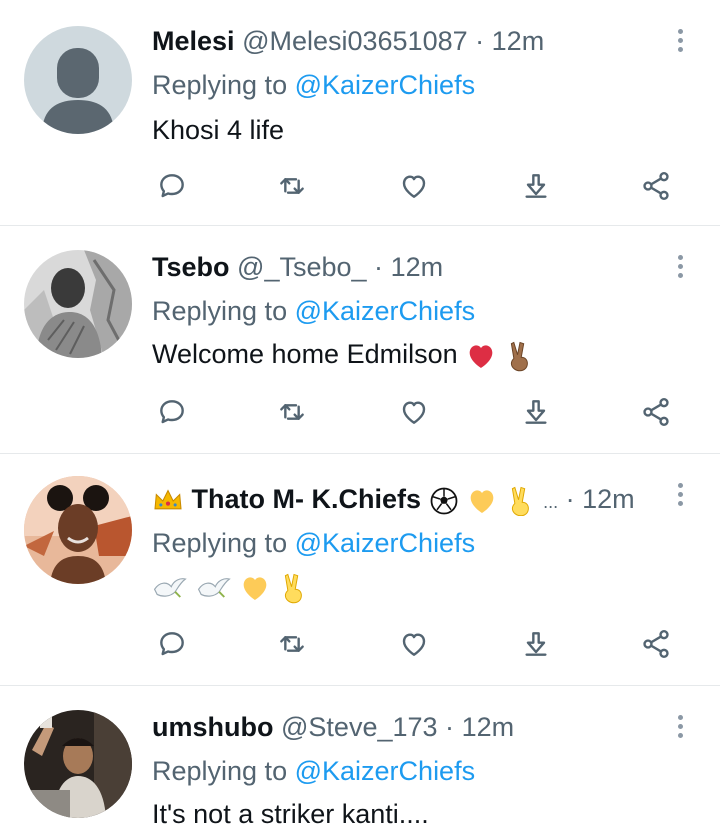  I want to click on user-handle: @Steve_173, so click(359, 727).